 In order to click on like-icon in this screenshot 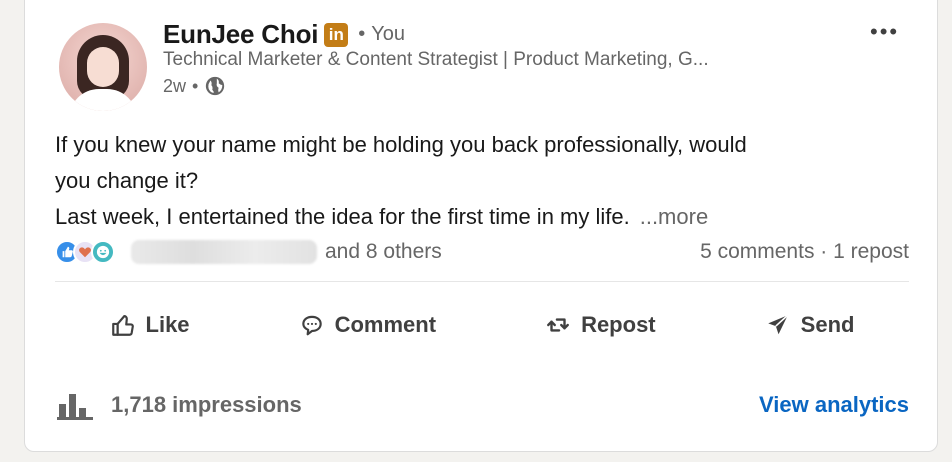, I will do `click(122, 325)`.